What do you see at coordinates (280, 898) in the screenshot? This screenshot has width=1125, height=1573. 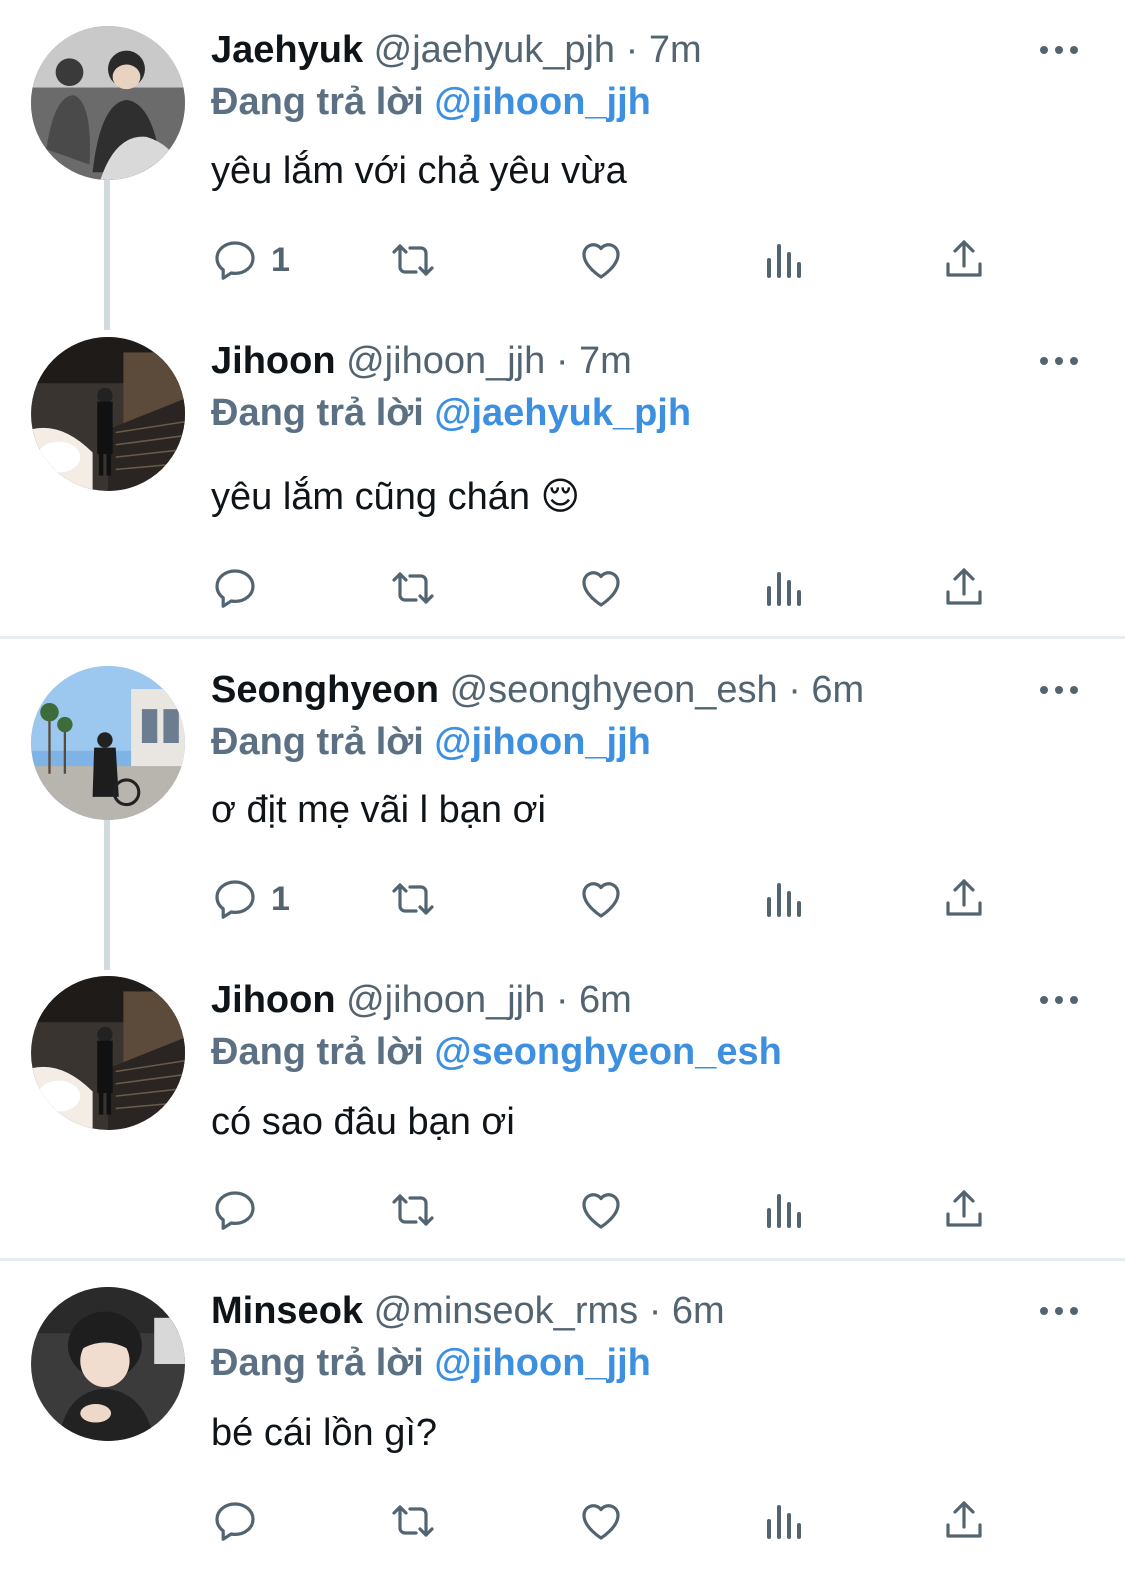 I see `reply-count: 1` at bounding box center [280, 898].